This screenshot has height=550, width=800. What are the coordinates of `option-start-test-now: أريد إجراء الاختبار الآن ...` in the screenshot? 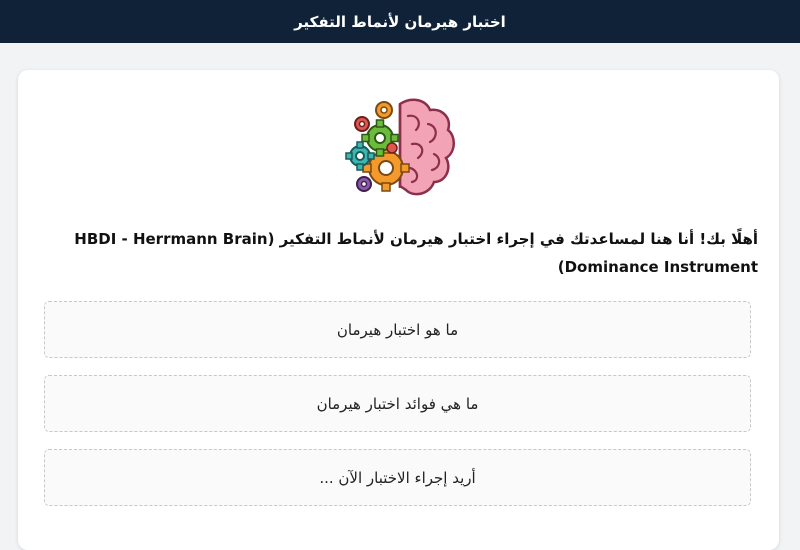 It's located at (397, 477).